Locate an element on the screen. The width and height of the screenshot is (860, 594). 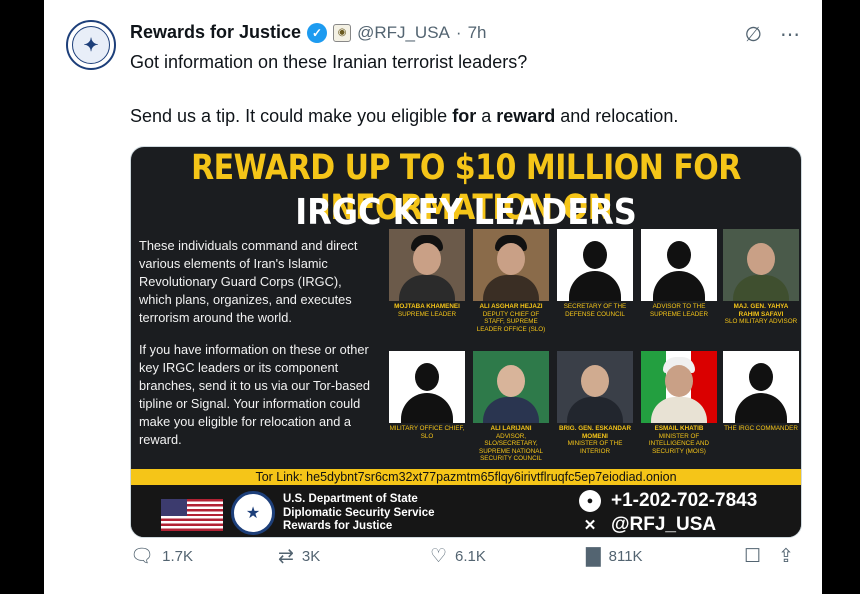
like-button: ♡ 6.1K is located at coordinates (458, 556).